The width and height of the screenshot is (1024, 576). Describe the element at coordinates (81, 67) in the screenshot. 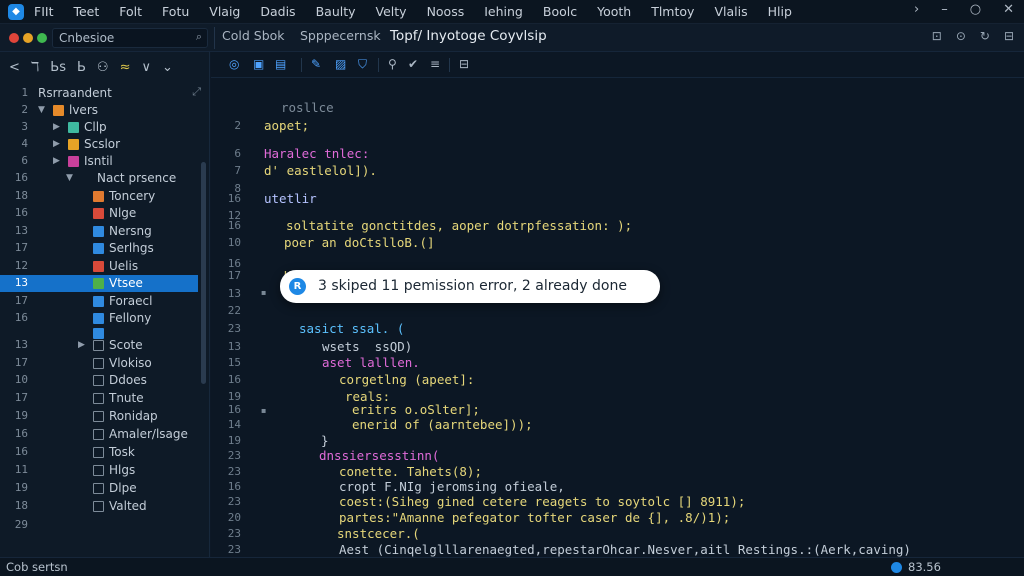

I see `new-folder-icon: Ь` at that location.